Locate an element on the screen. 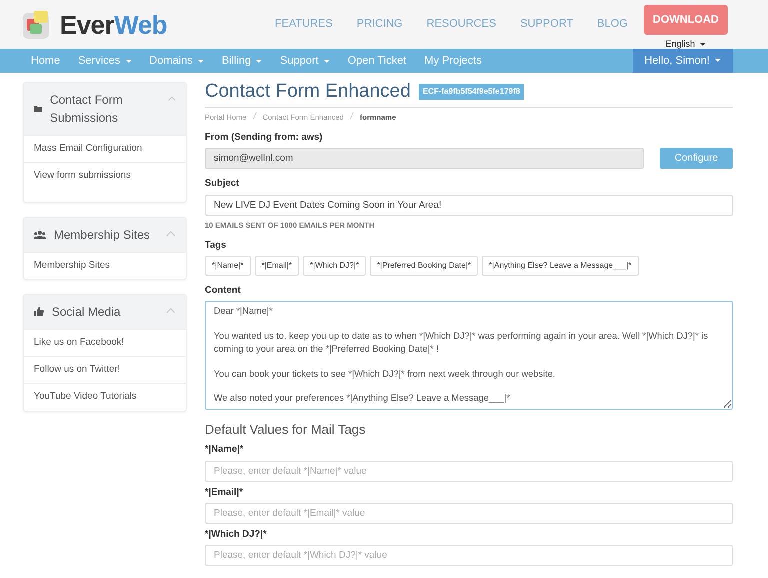  sidebar-item: YouTube Video Tutorials is located at coordinates (105, 396).